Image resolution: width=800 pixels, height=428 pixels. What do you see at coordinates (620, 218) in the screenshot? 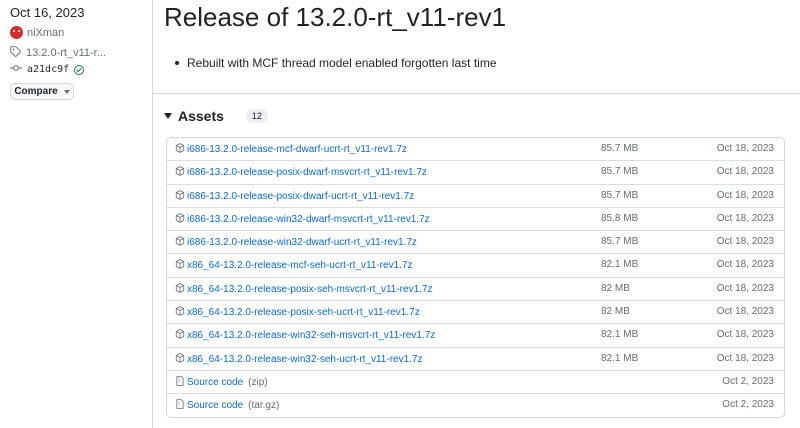
I see `asset-size: 85.8 MB` at bounding box center [620, 218].